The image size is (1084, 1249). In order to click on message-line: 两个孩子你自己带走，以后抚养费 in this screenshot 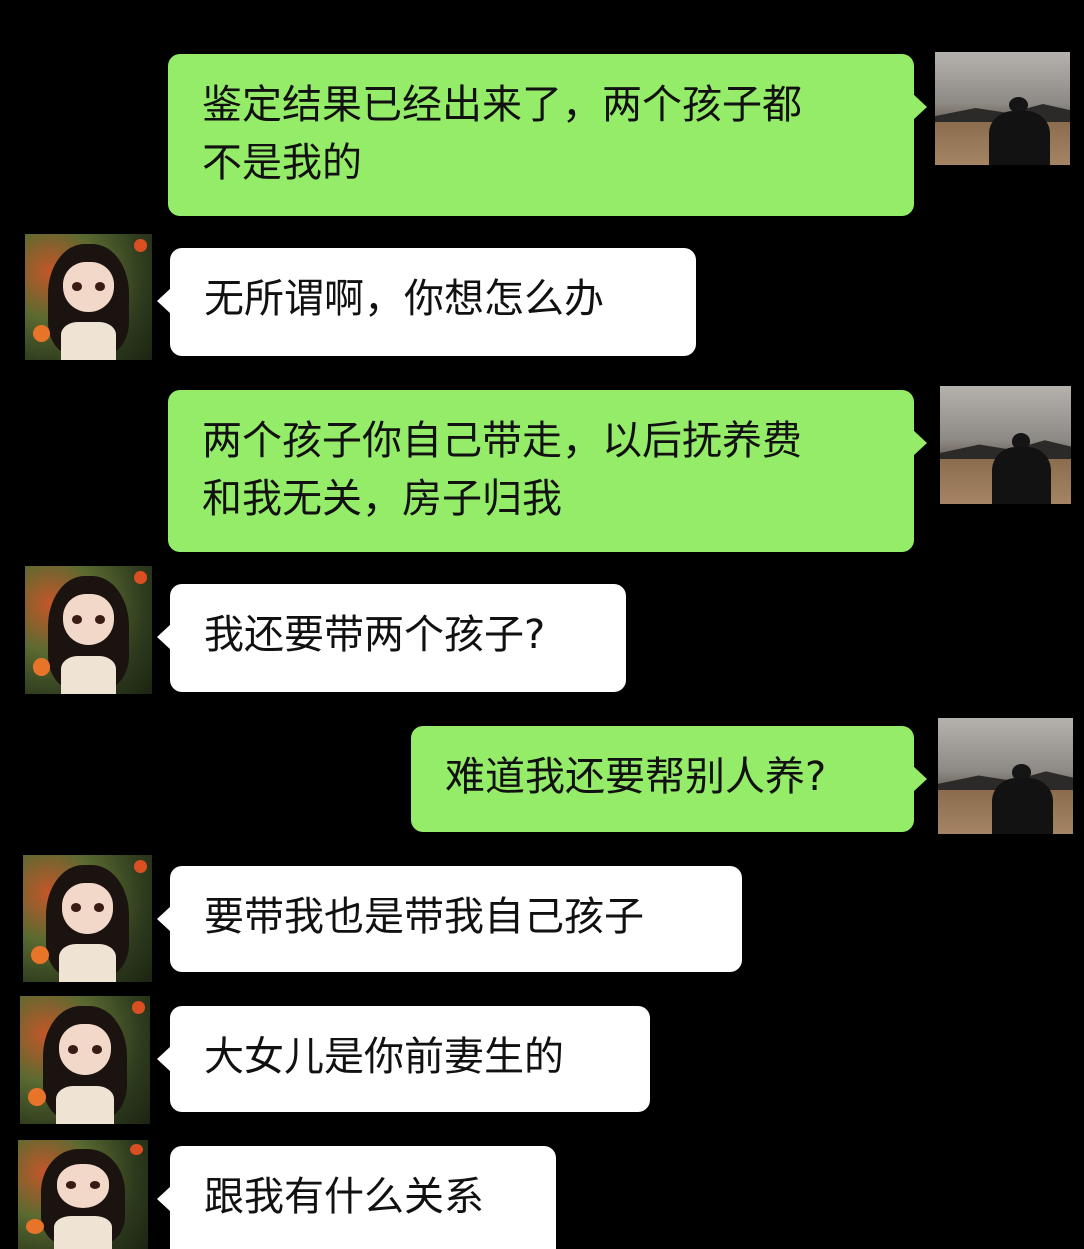, I will do `click(502, 441)`.